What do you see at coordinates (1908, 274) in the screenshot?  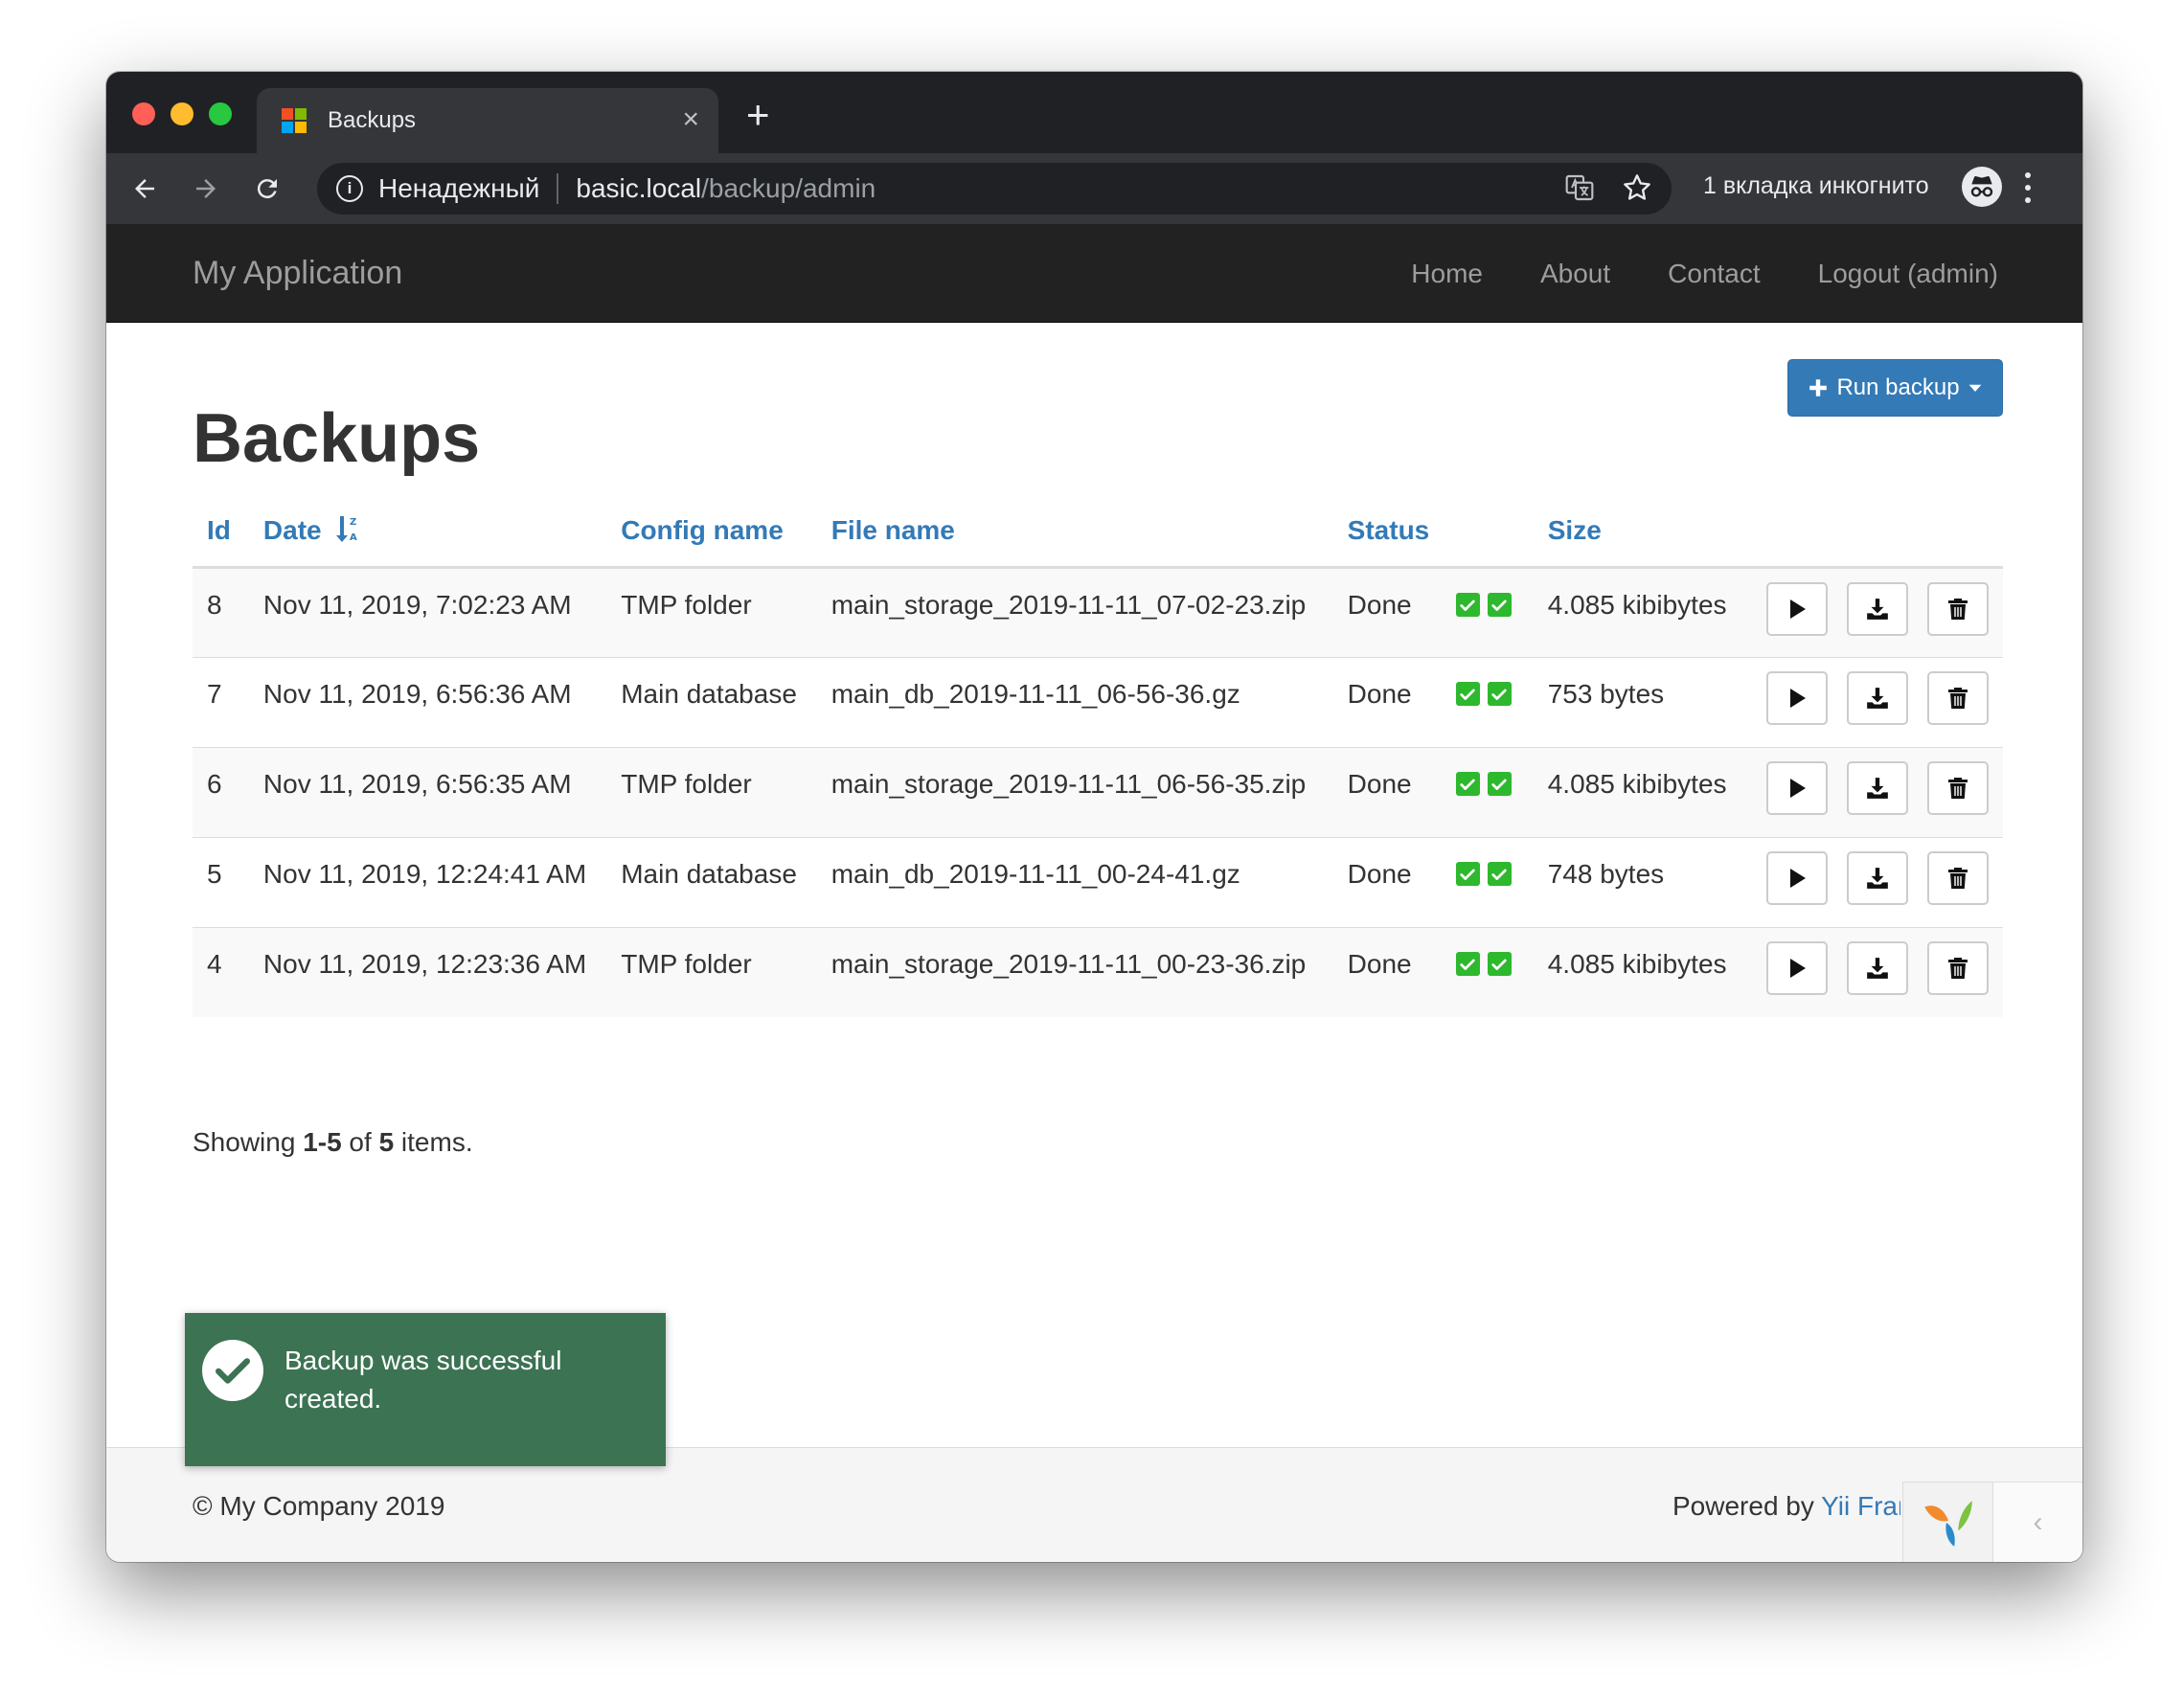 I see `nav-logout: Logout (admin)` at bounding box center [1908, 274].